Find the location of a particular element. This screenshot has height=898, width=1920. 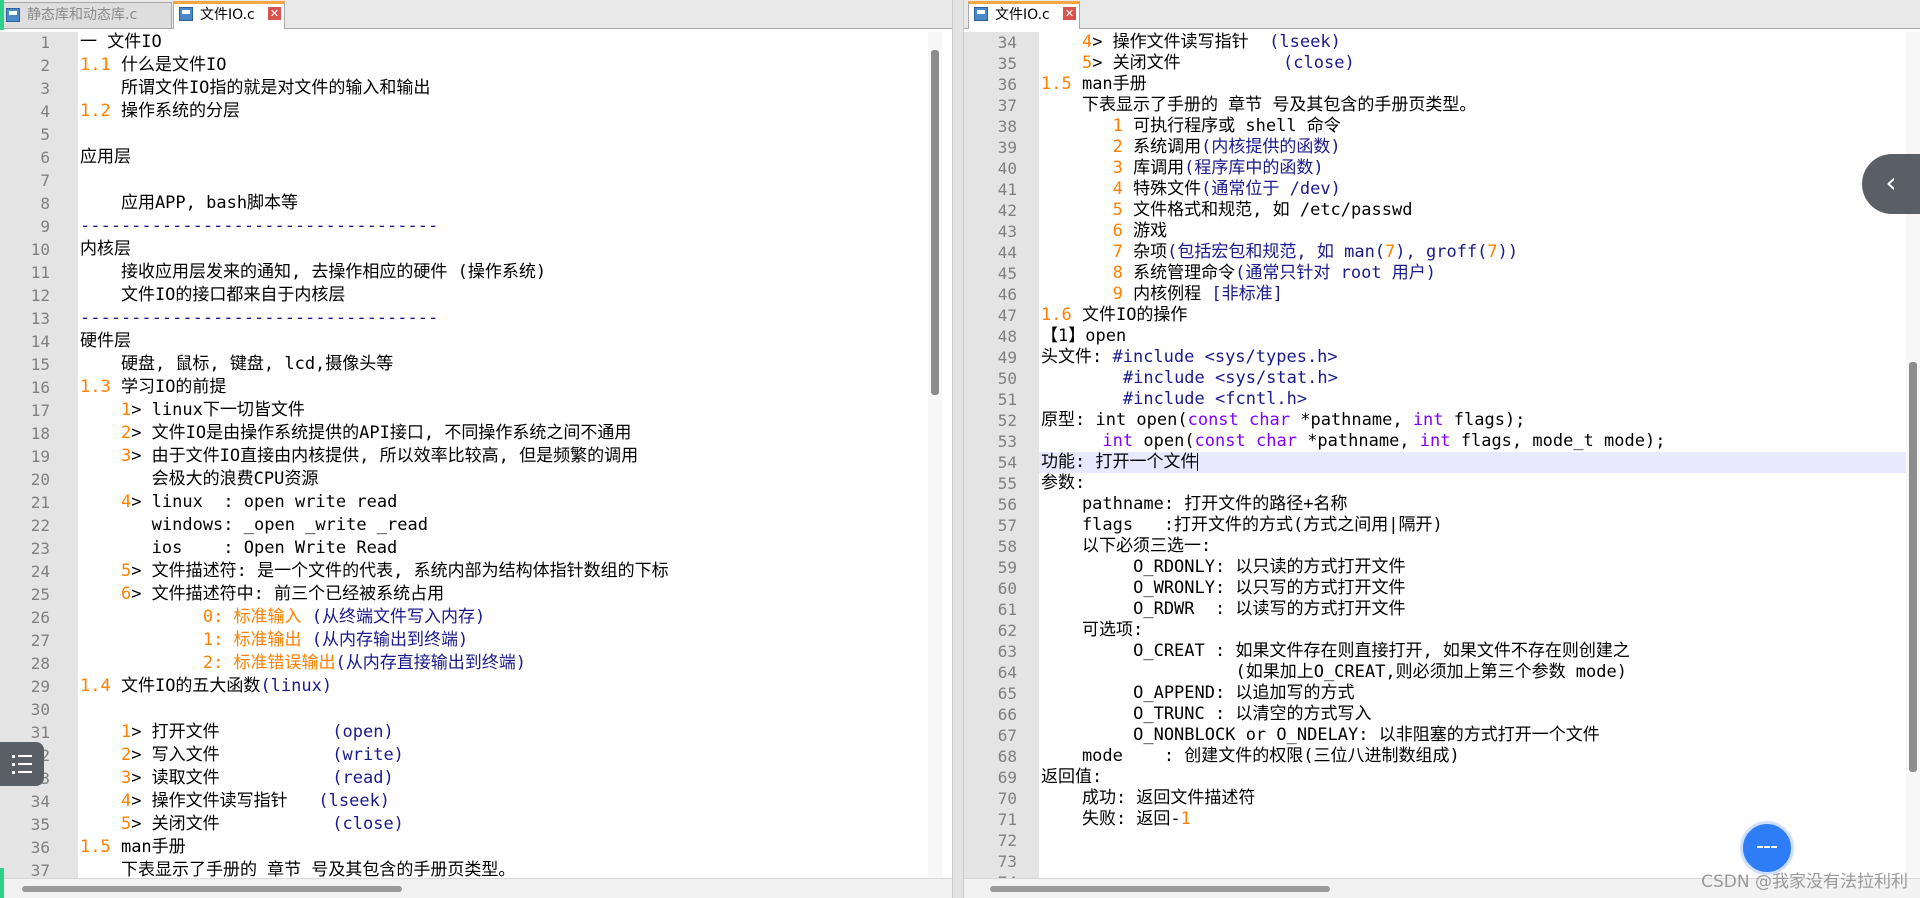

chevron-left-icon: ‹ is located at coordinates (1891, 184).